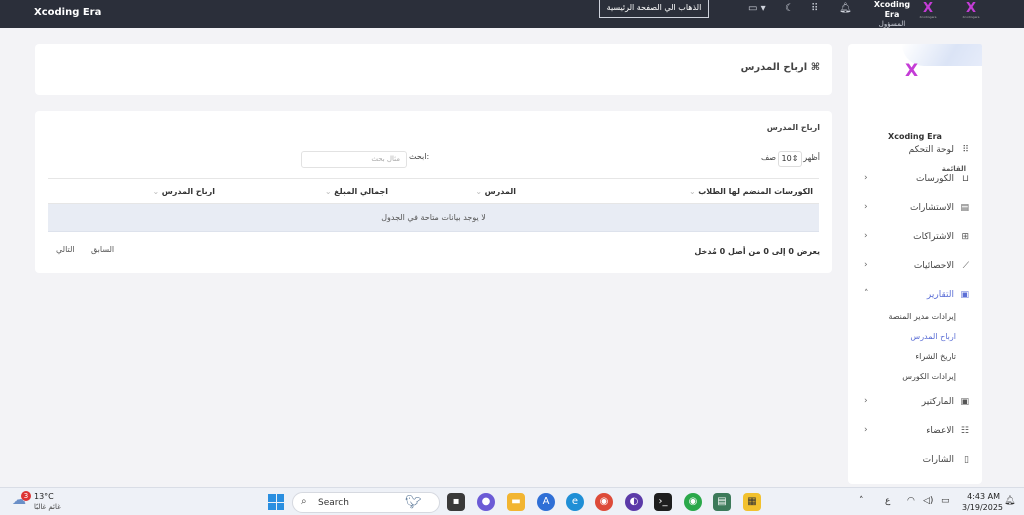 This screenshot has height=515, width=1024. I want to click on sidebar-item-label: الاستشارات, so click(932, 208).